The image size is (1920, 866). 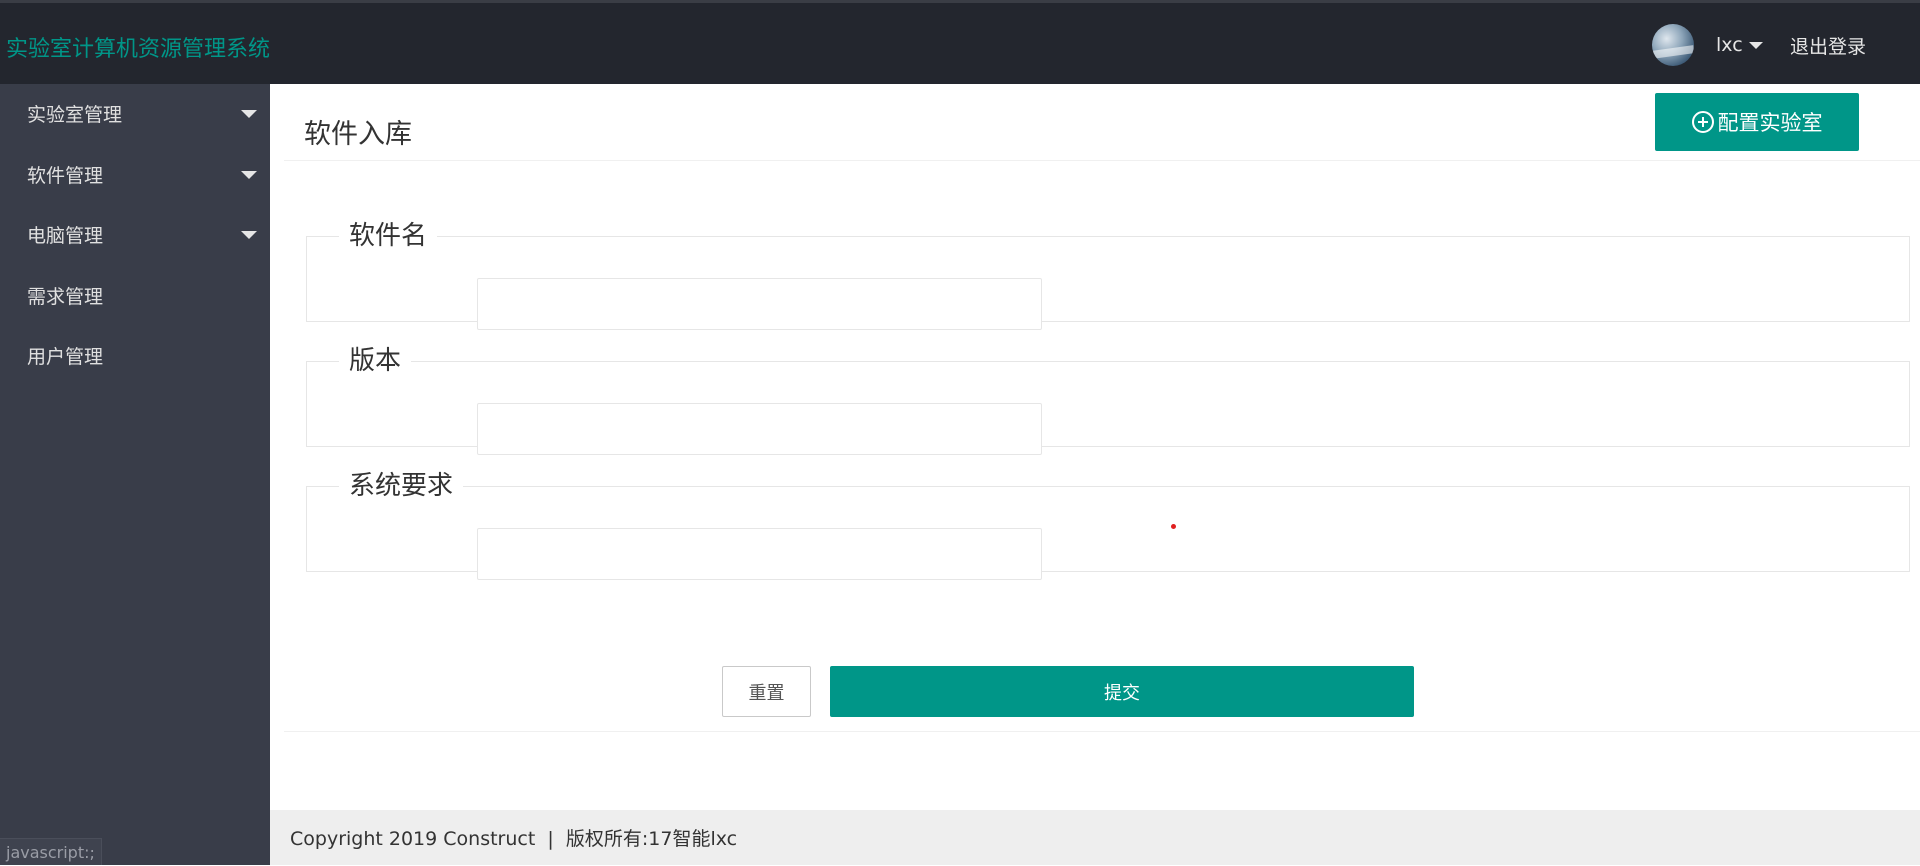 I want to click on sidebar-item-software-management: 软件管理, so click(x=135, y=174).